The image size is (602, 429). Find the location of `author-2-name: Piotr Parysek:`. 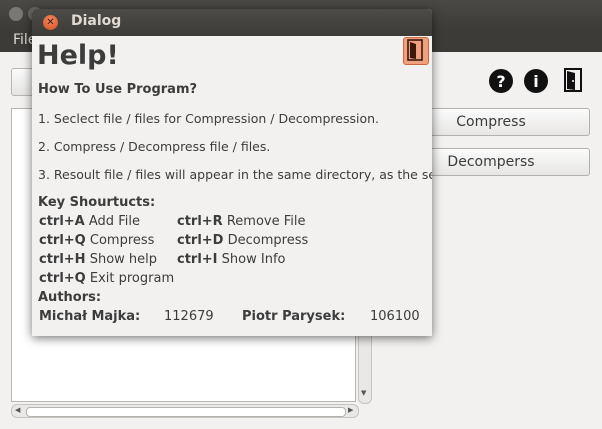

author-2-name: Piotr Parysek: is located at coordinates (294, 316).